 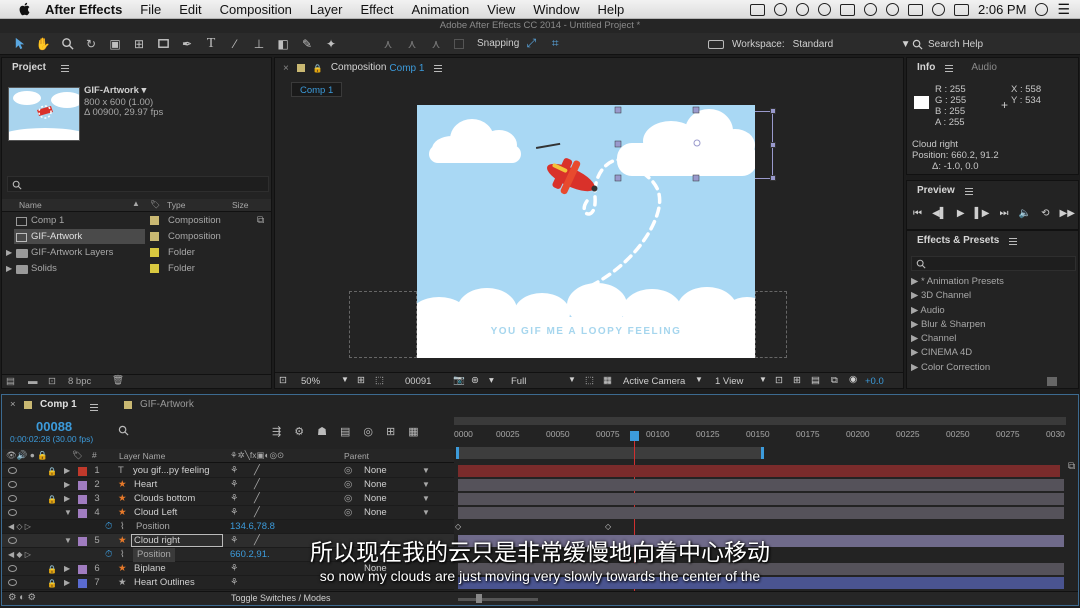 What do you see at coordinates (163, 44) in the screenshot?
I see `rectangle-tool-icon` at bounding box center [163, 44].